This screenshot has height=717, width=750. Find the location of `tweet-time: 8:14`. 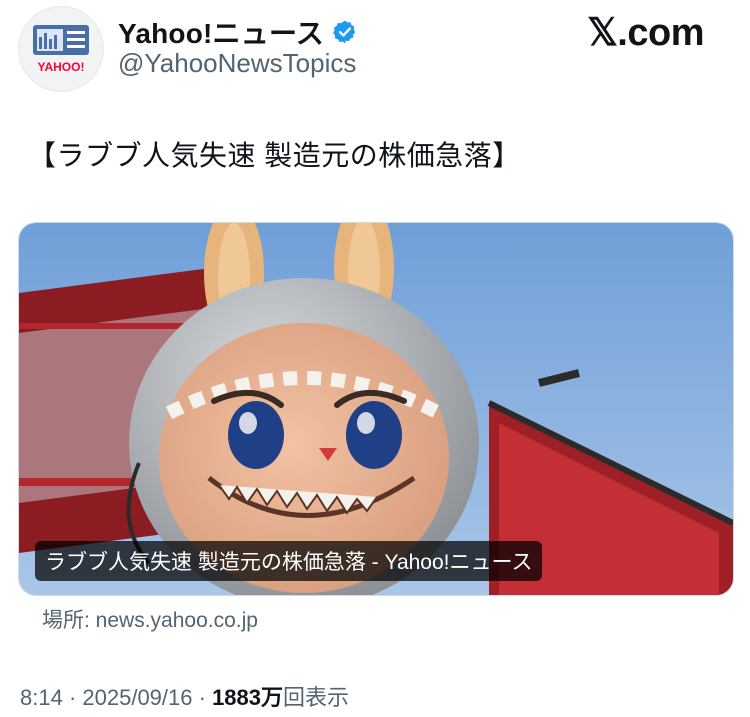

tweet-time: 8:14 is located at coordinates (41, 697).